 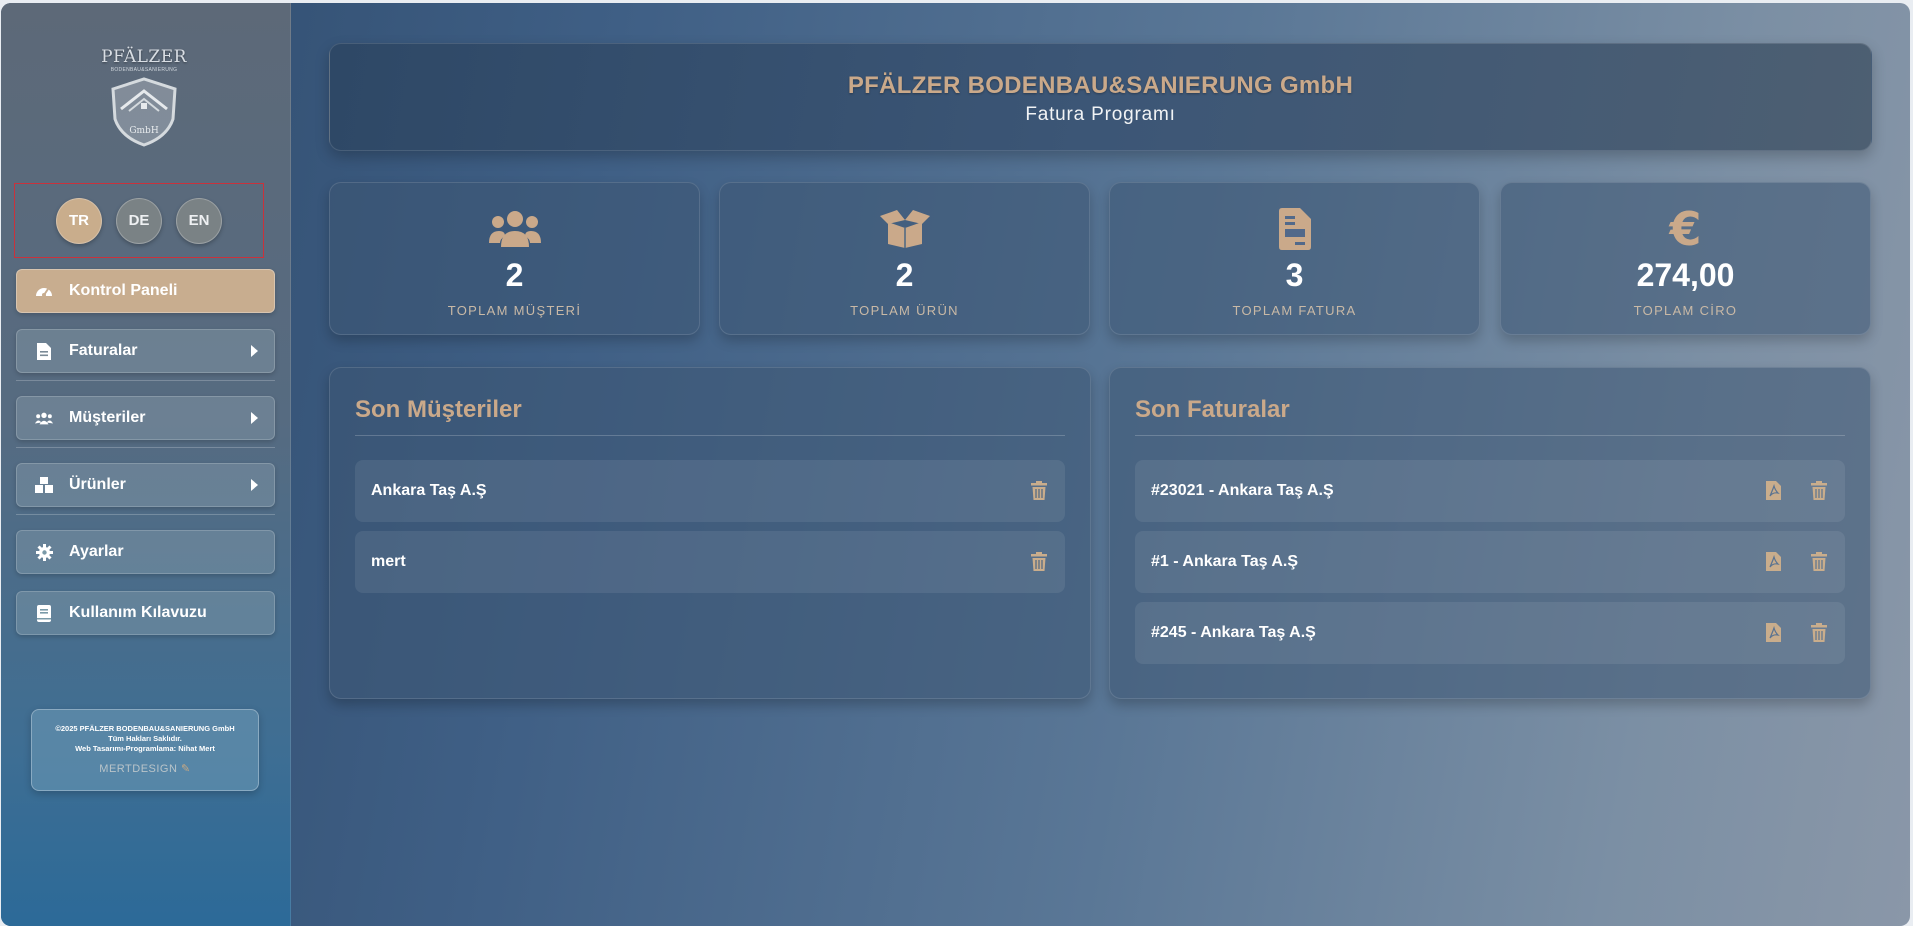 I want to click on customer-row: mert, so click(x=710, y=562).